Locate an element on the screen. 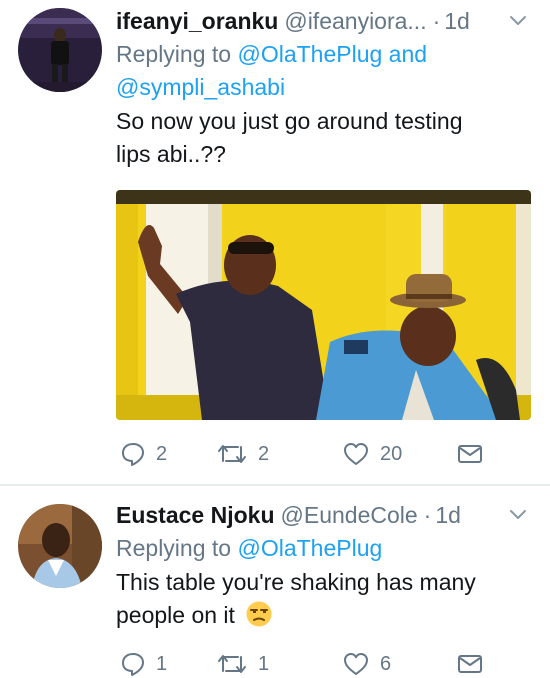  tweet-text-line: people on it is located at coordinates (175, 615).